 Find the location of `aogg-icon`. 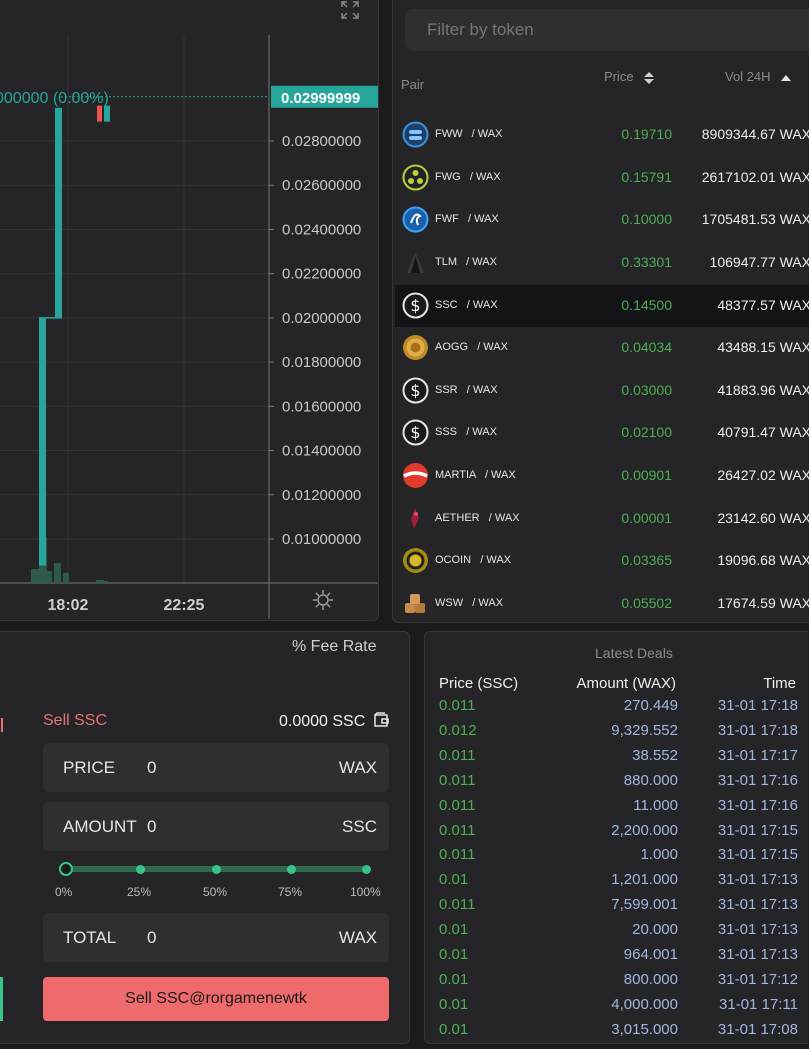

aogg-icon is located at coordinates (415, 347).